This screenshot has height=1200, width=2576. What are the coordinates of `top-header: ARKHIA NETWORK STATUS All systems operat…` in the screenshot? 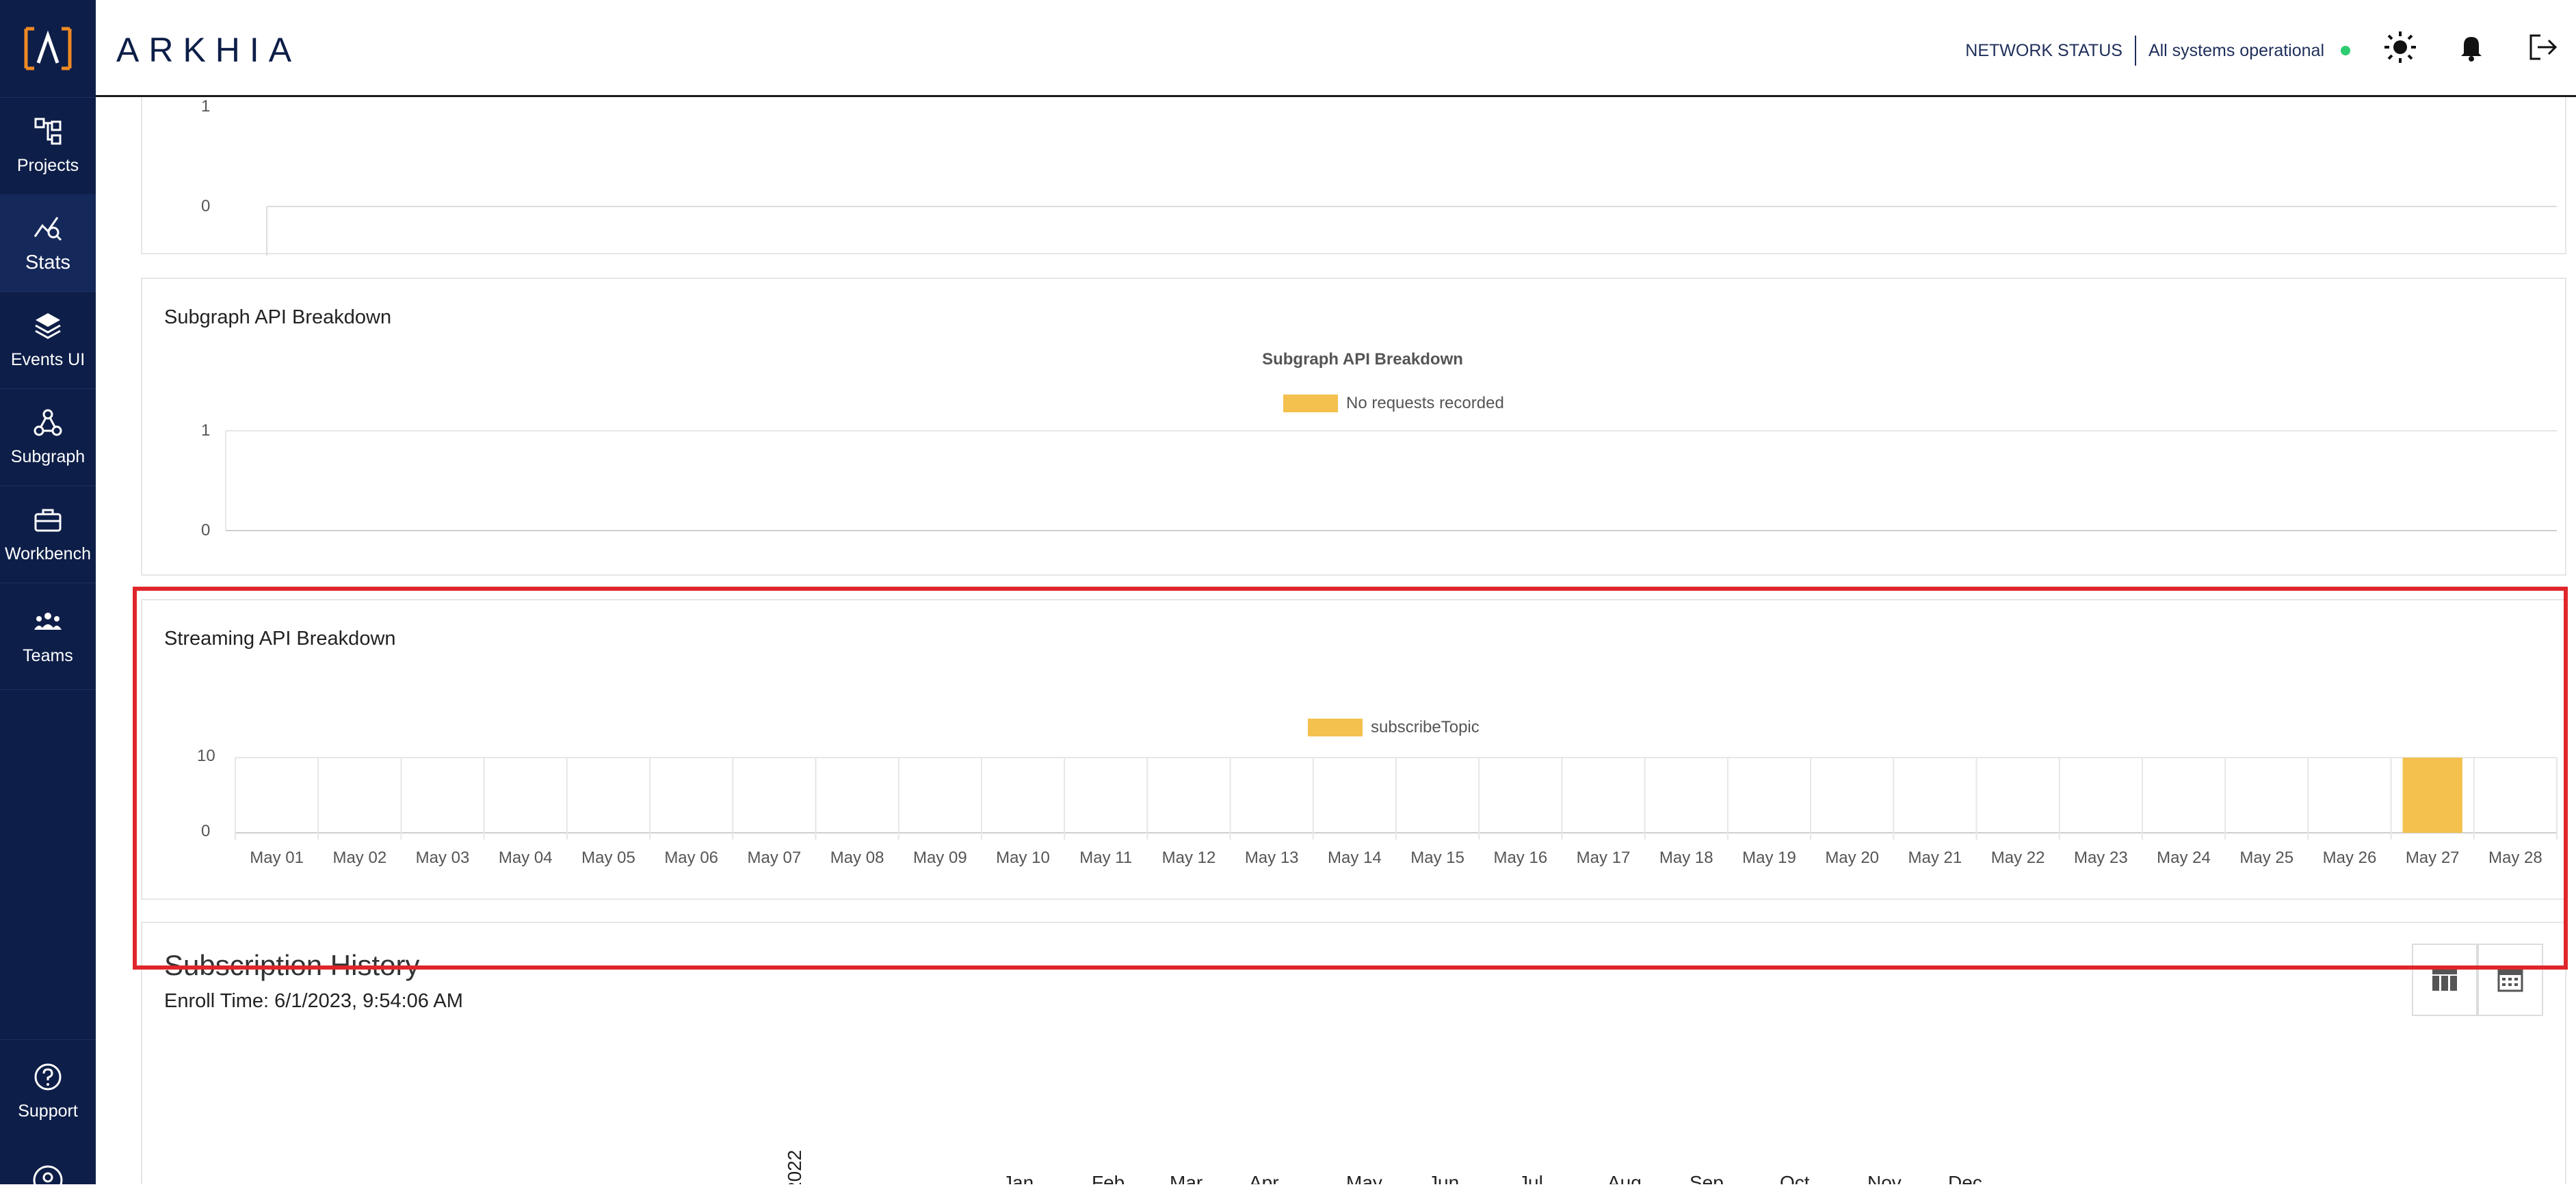 It's located at (1336, 48).